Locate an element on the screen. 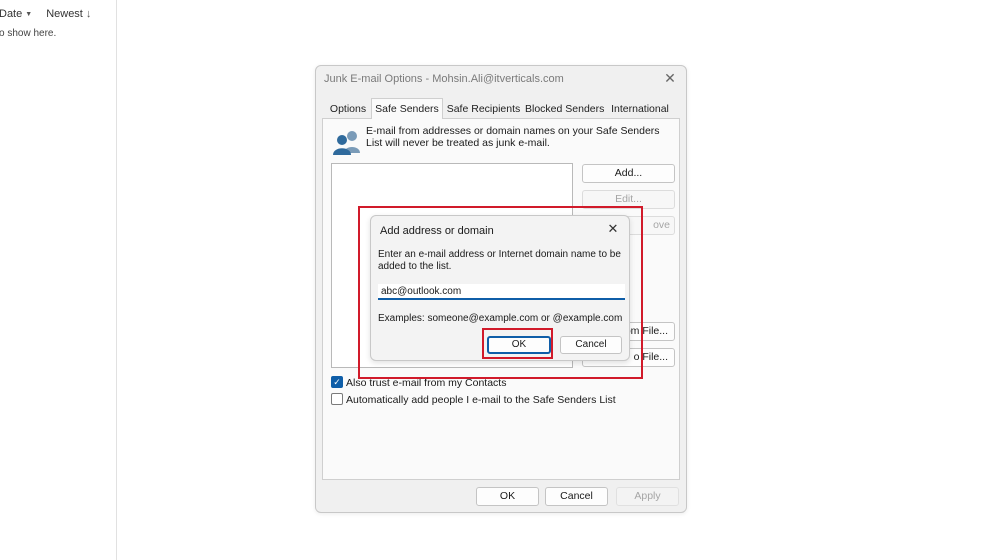 The image size is (1000, 560). contacts-icon is located at coordinates (346, 143).